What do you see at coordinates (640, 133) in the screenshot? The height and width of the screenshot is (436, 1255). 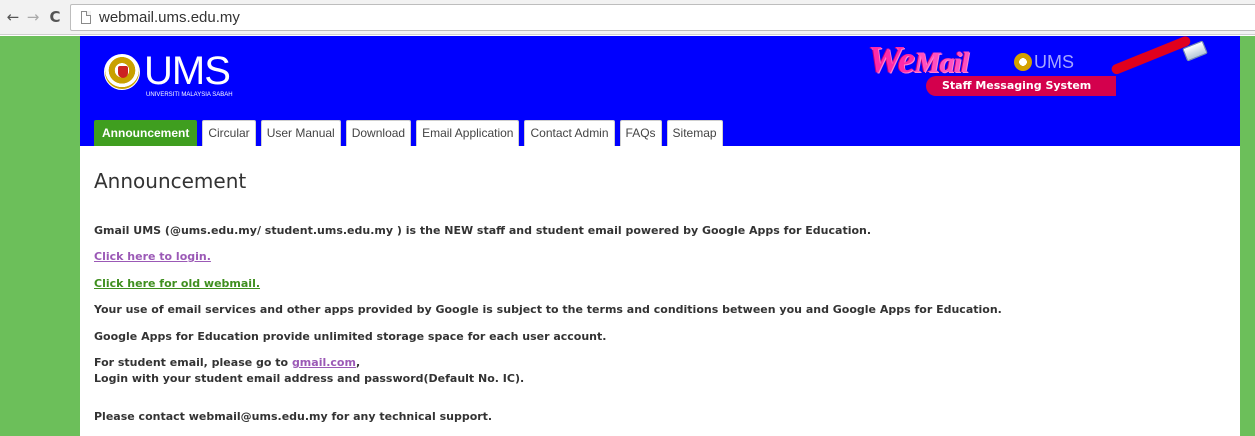 I see `tab-faqs: FAQs` at bounding box center [640, 133].